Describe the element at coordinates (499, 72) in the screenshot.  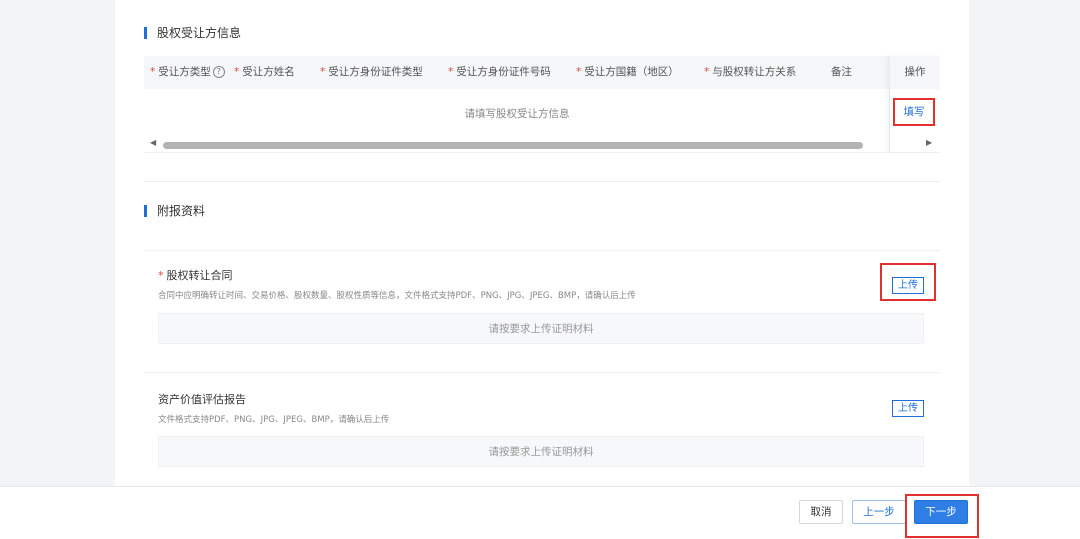
I see `column-header-id-number: * 受让方身份证件号码` at that location.